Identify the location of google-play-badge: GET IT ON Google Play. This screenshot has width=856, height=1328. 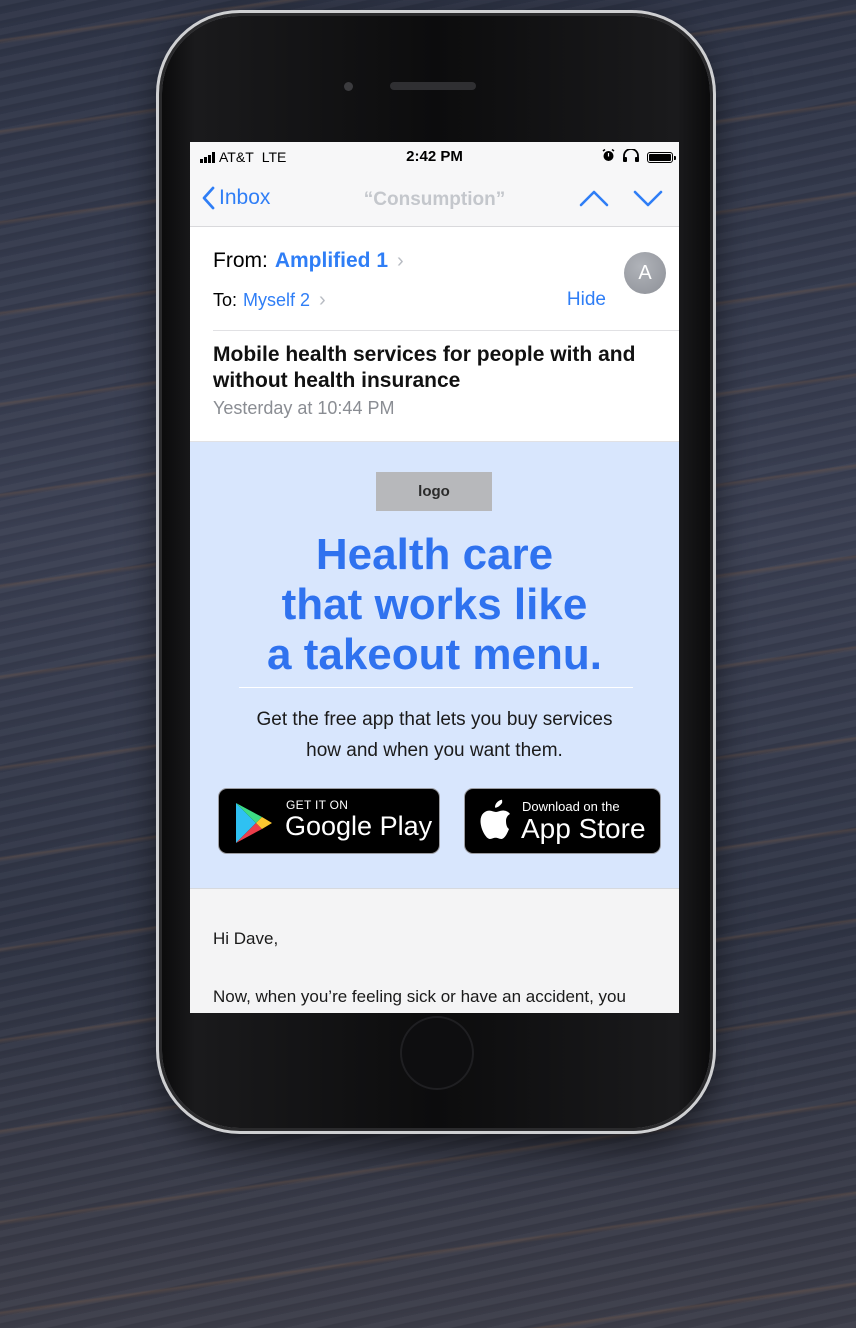
(329, 821).